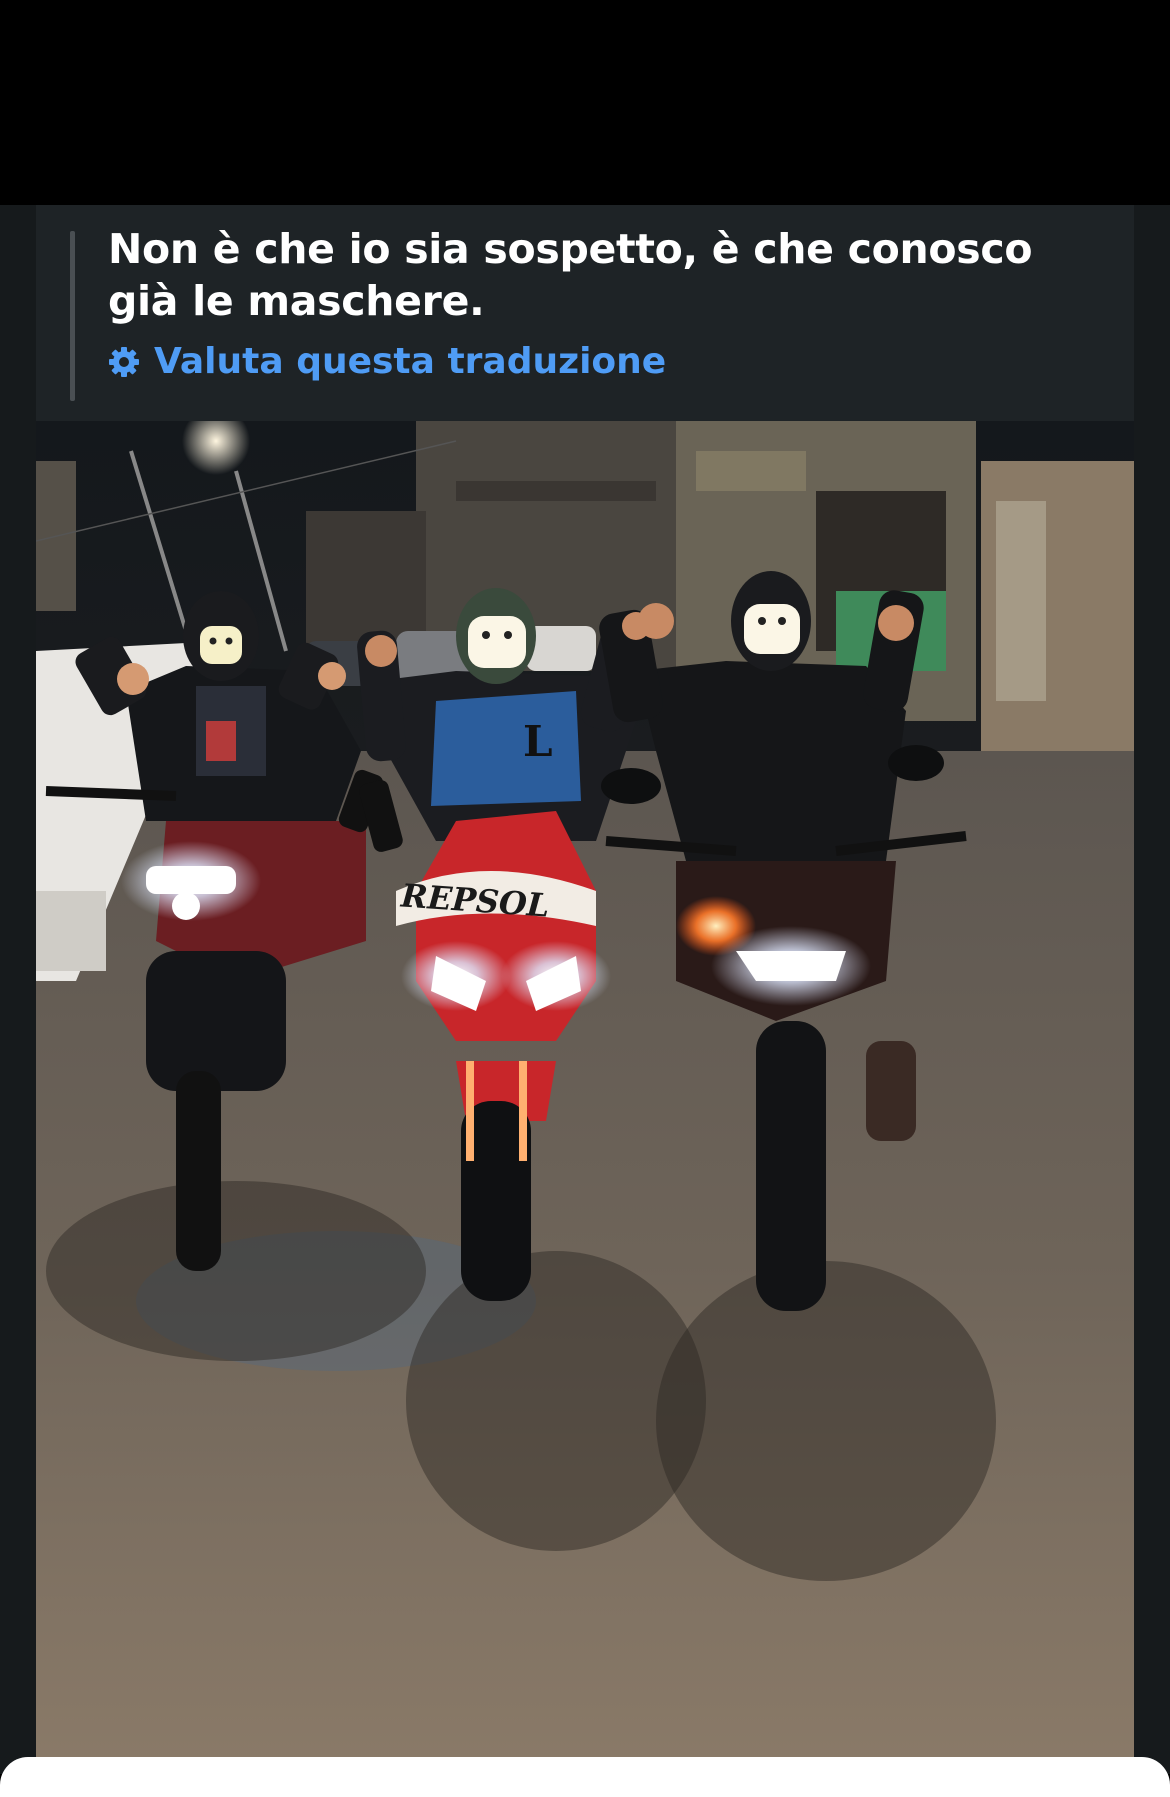 The width and height of the screenshot is (1170, 1797). What do you see at coordinates (772, 629) in the screenshot?
I see `face-sticker-right` at bounding box center [772, 629].